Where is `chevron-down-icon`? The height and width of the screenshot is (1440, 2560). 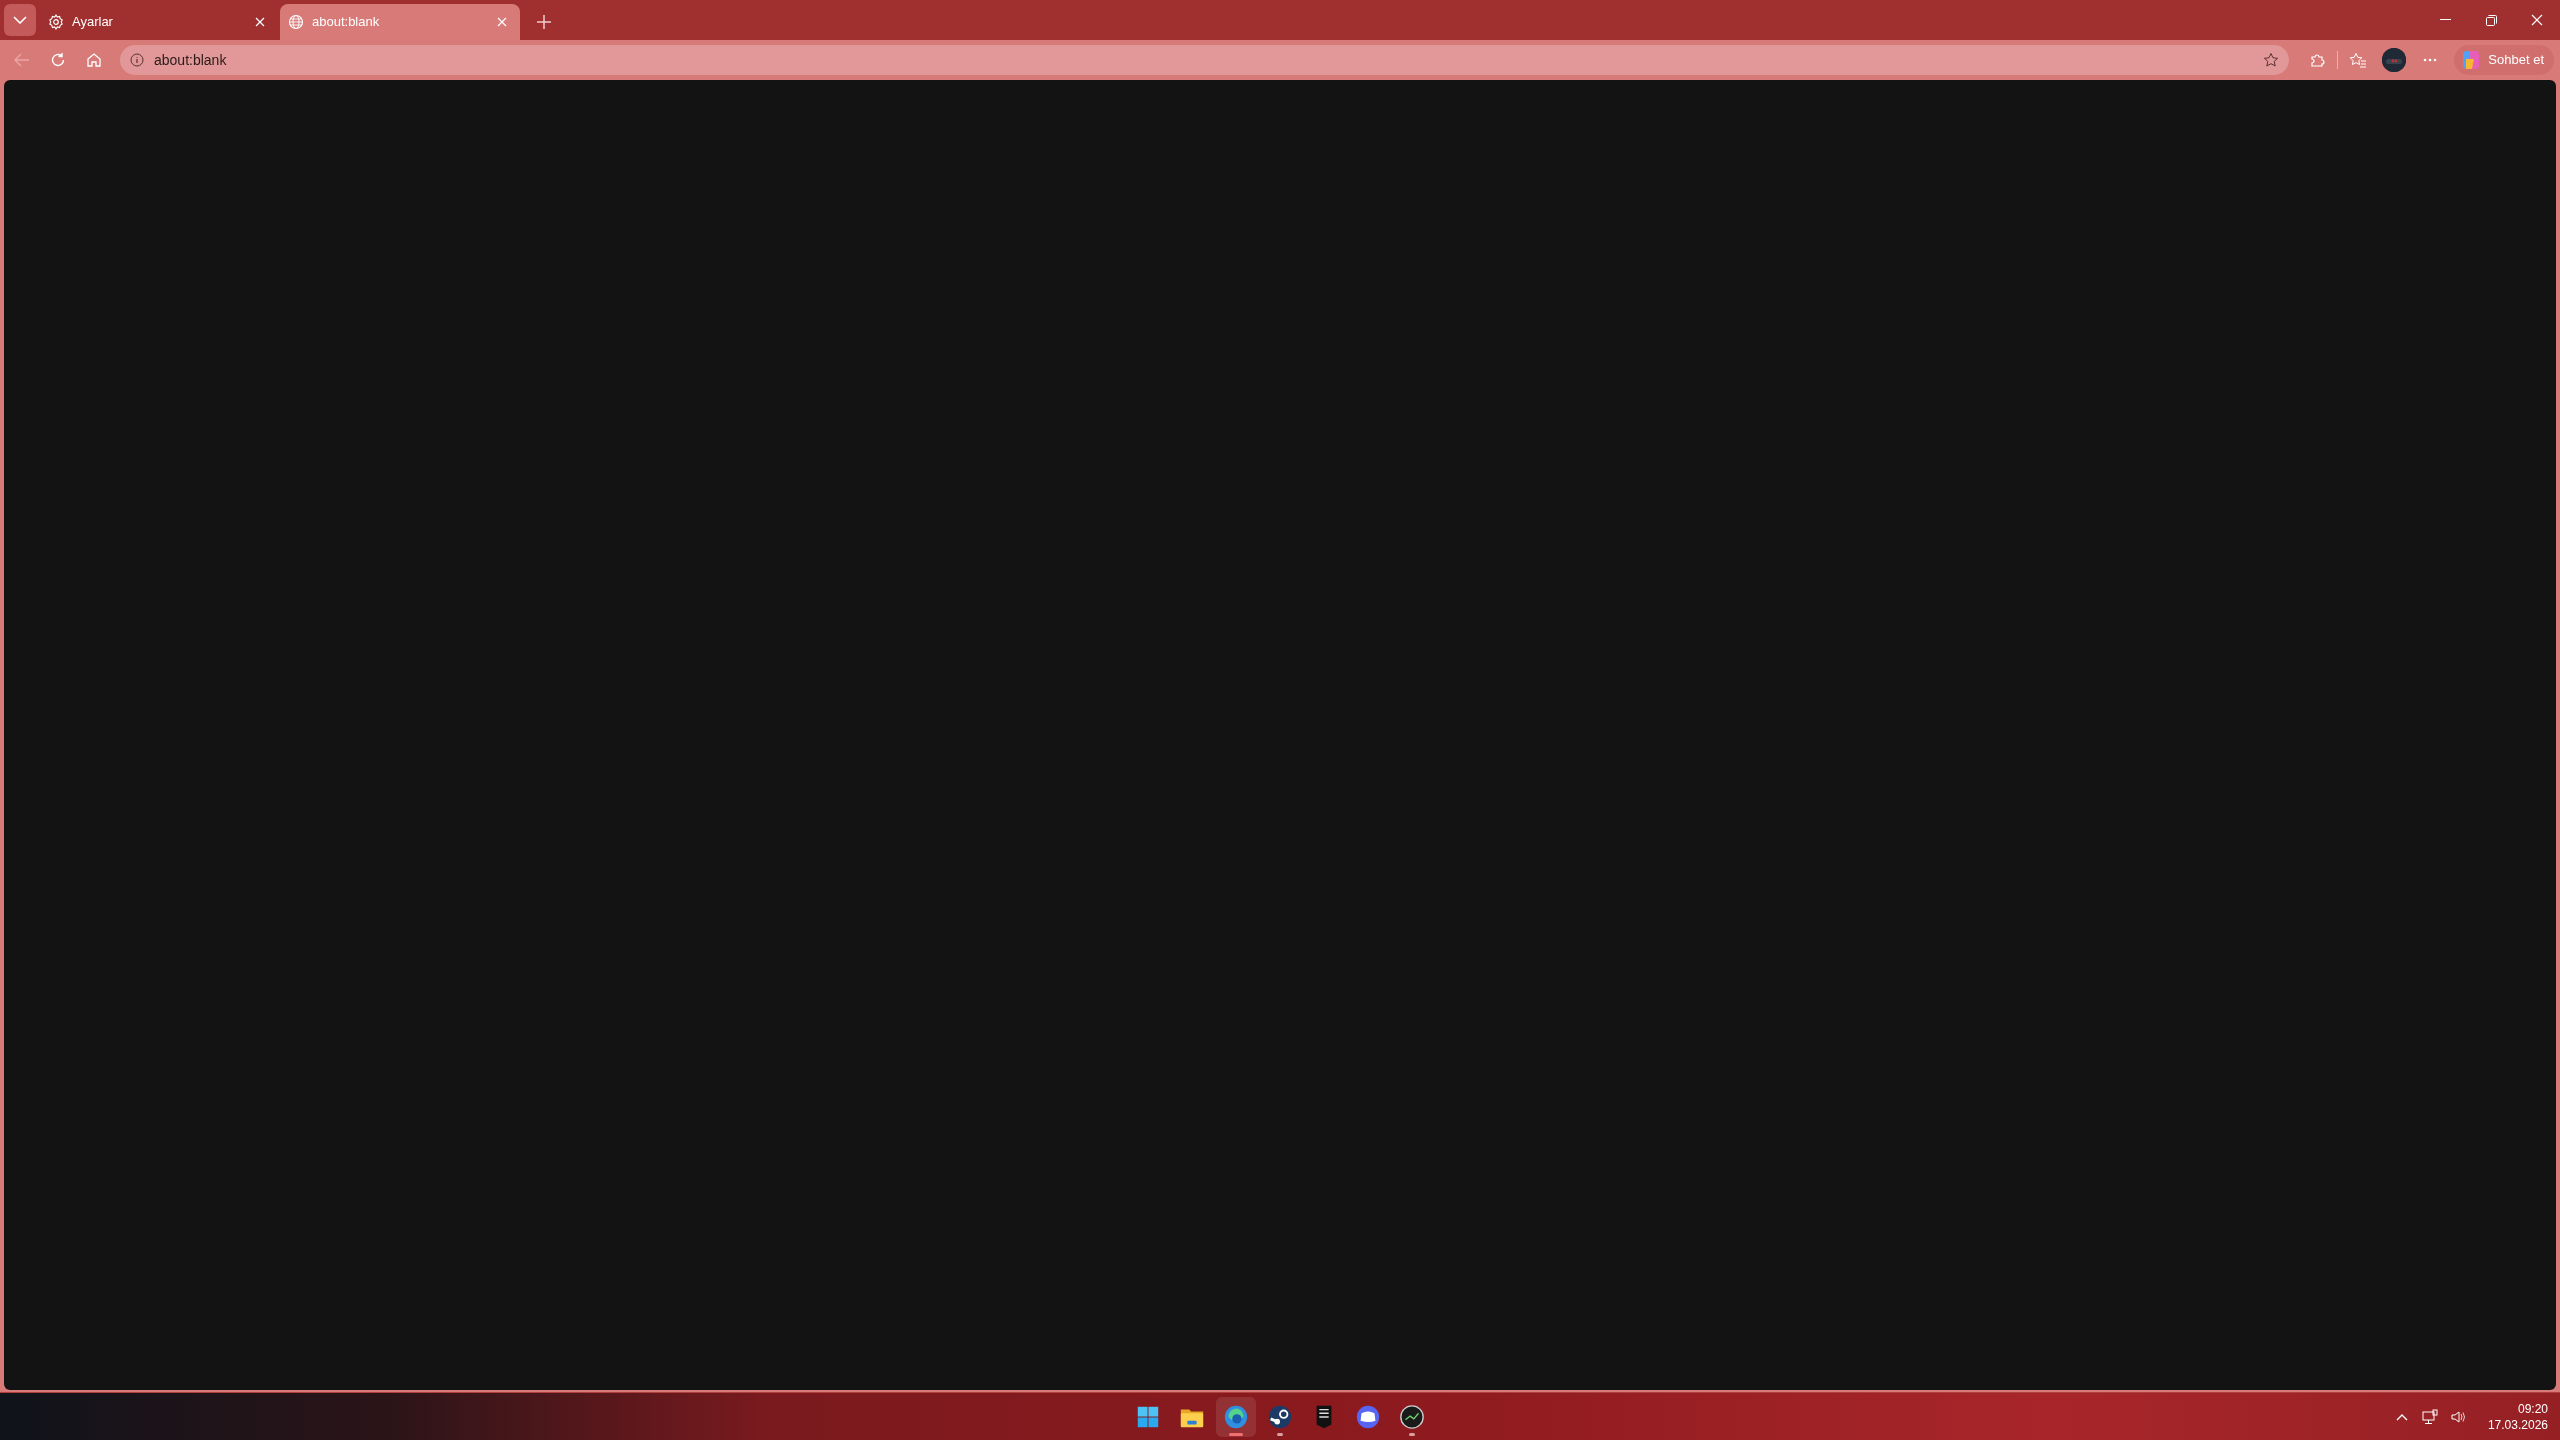
chevron-down-icon is located at coordinates (20, 20).